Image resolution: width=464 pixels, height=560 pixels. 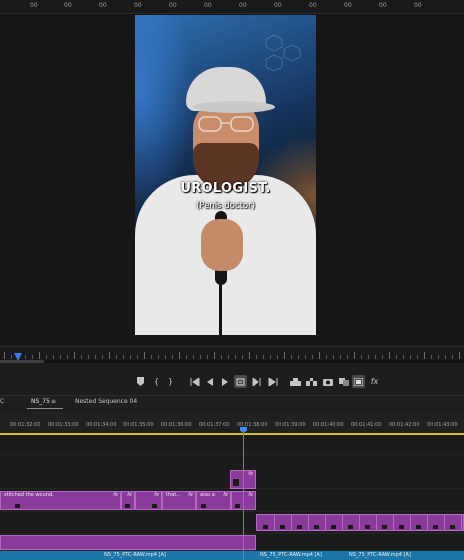 I want to click on marker-icon, so click(x=140, y=381).